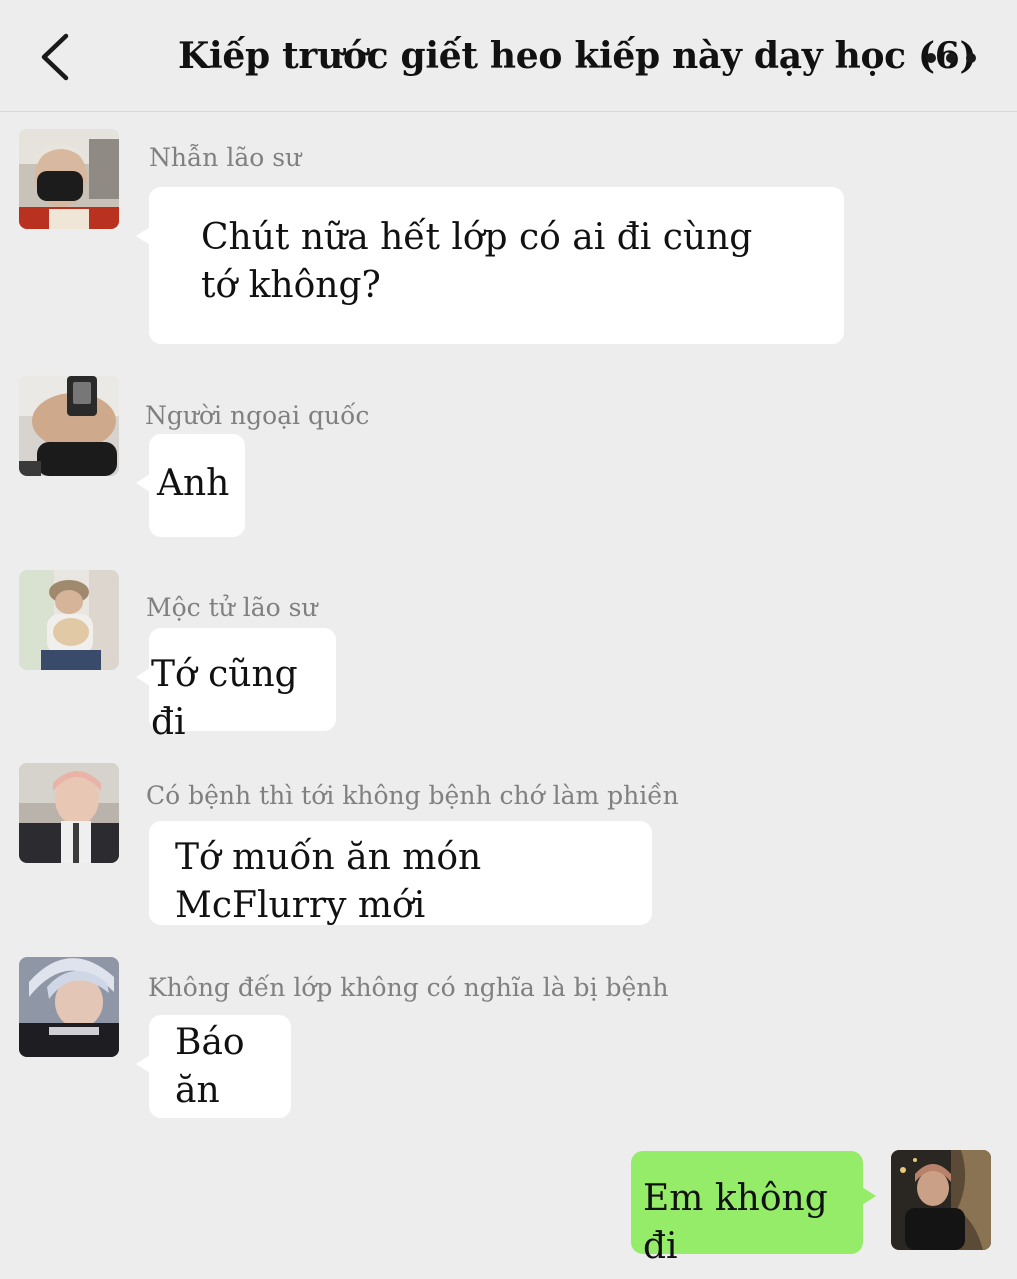  I want to click on message-bubble: Chút nữa hết lớp có ai đi cùng tớ không?, so click(490, 265).